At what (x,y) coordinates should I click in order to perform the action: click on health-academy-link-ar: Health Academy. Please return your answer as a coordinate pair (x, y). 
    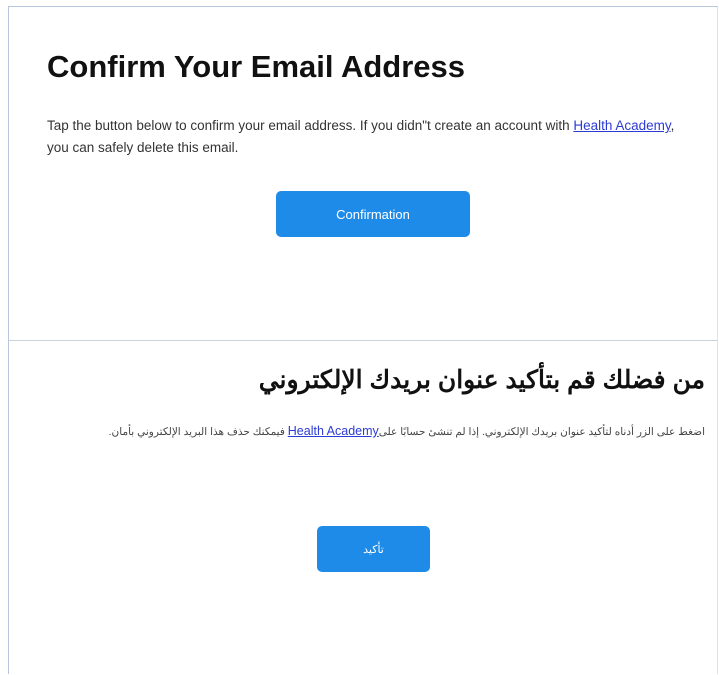
    Looking at the image, I should click on (333, 431).